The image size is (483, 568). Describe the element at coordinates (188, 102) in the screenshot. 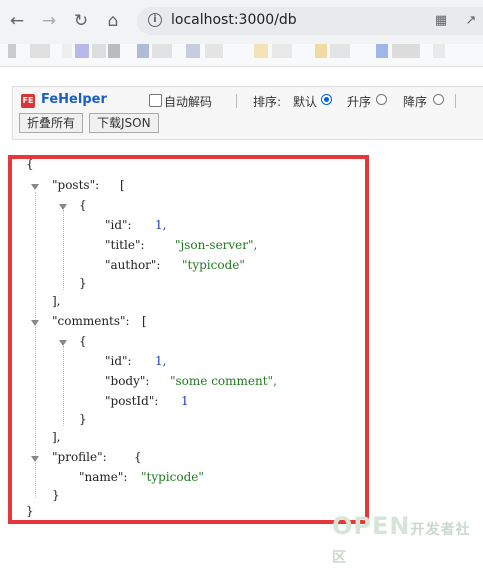

I see `auto-decode-label: 自动解码` at that location.